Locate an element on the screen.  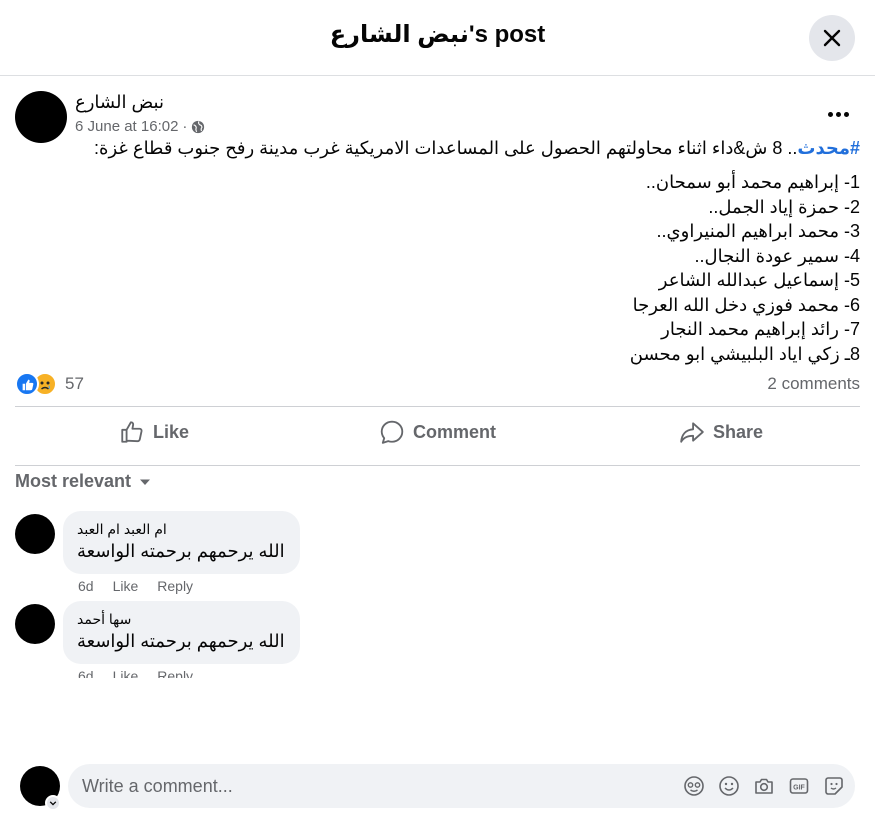
avatar-sticker-icon is located at coordinates (693, 785).